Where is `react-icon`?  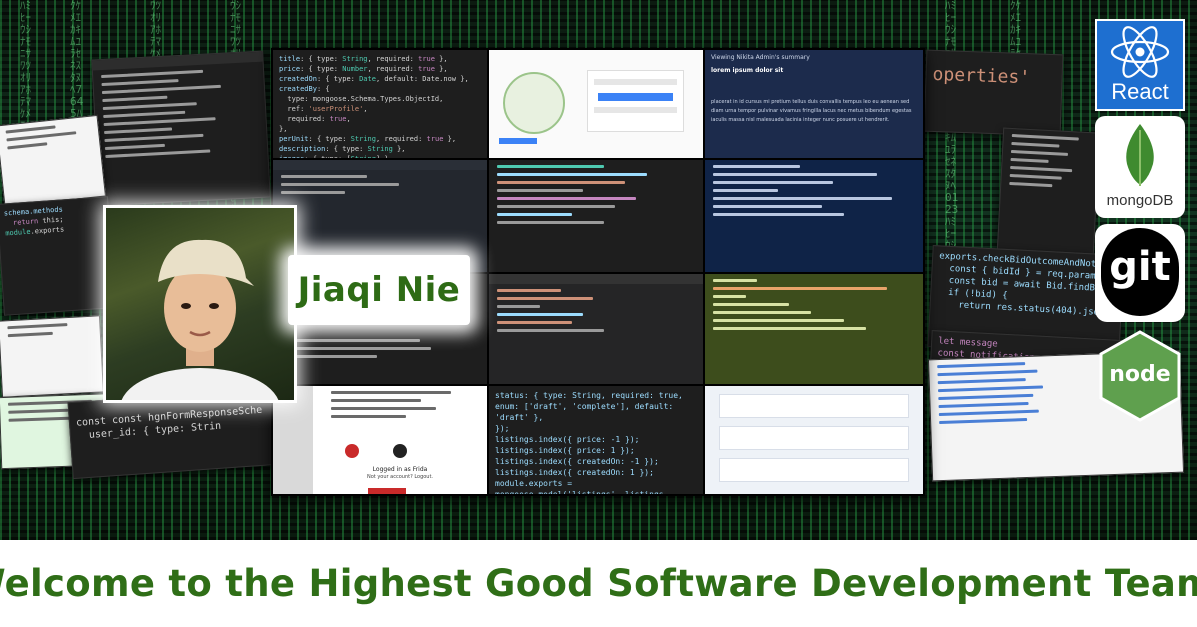
react-icon is located at coordinates (1140, 52).